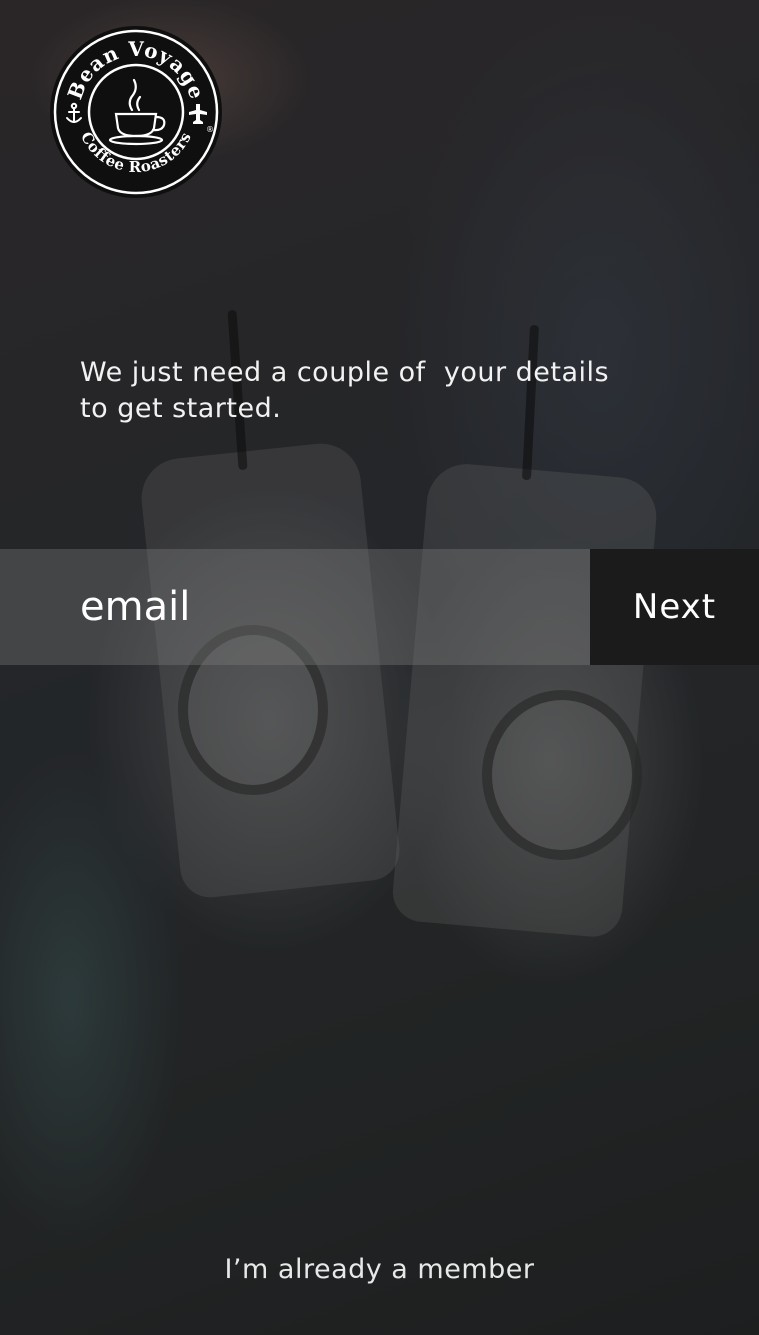 The height and width of the screenshot is (1335, 759). What do you see at coordinates (320, 607) in the screenshot?
I see `email-field` at bounding box center [320, 607].